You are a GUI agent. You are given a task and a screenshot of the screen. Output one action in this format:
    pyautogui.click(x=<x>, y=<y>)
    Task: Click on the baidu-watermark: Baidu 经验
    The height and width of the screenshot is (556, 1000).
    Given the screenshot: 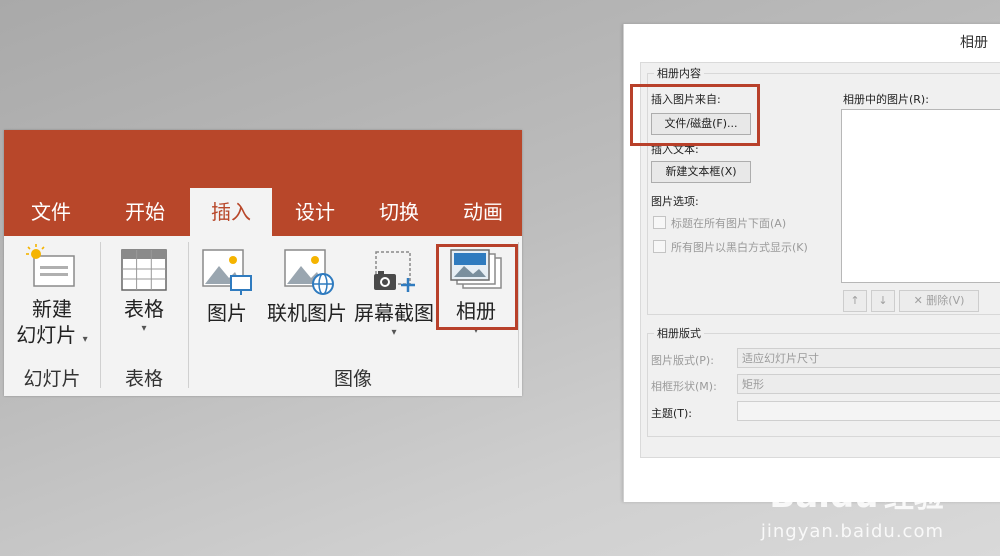 What is the action you would take?
    pyautogui.click(x=856, y=494)
    